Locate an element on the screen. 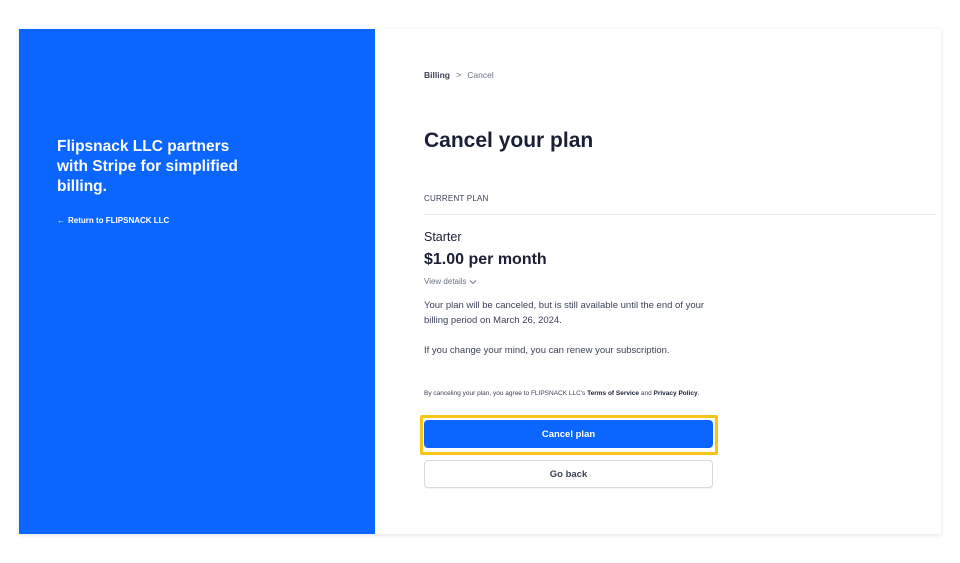 Image resolution: width=960 pixels, height=563 pixels. view-details-toggle: View details is located at coordinates (450, 281).